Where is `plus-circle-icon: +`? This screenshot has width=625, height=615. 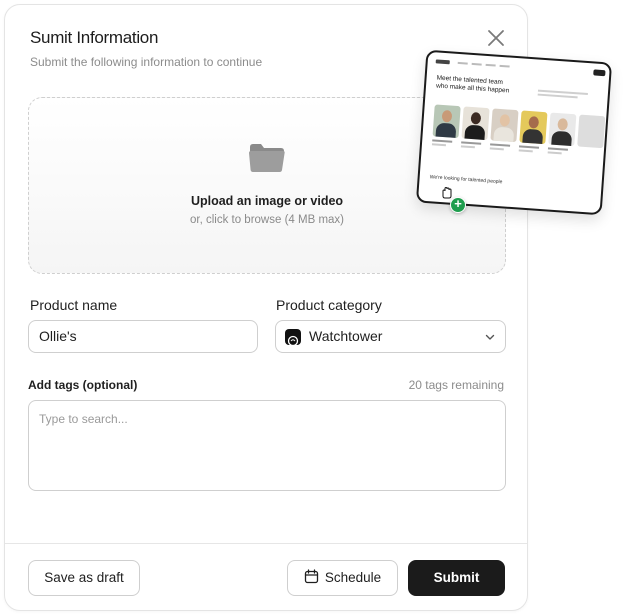 plus-circle-icon: + is located at coordinates (458, 205).